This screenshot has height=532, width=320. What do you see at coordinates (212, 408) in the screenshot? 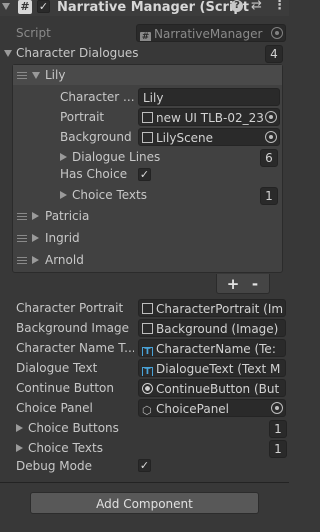
I see `choice-panel-field: ⬡ ChoicePanel` at bounding box center [212, 408].